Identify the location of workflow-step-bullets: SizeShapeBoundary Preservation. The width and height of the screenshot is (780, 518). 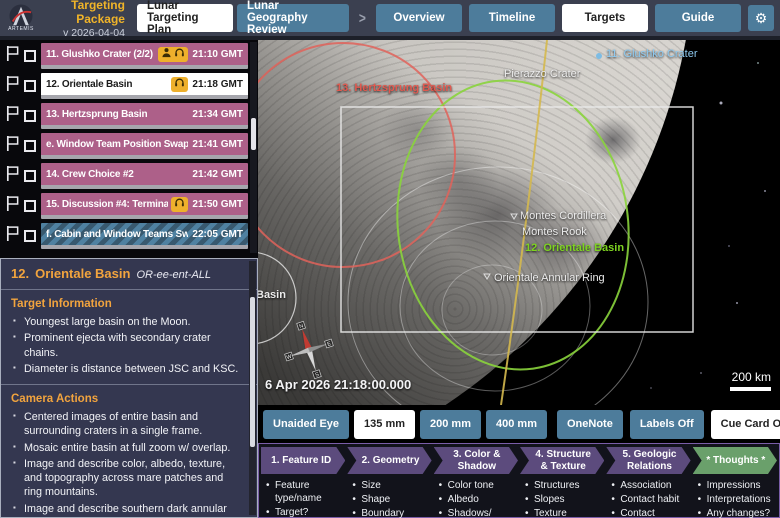
(389, 498).